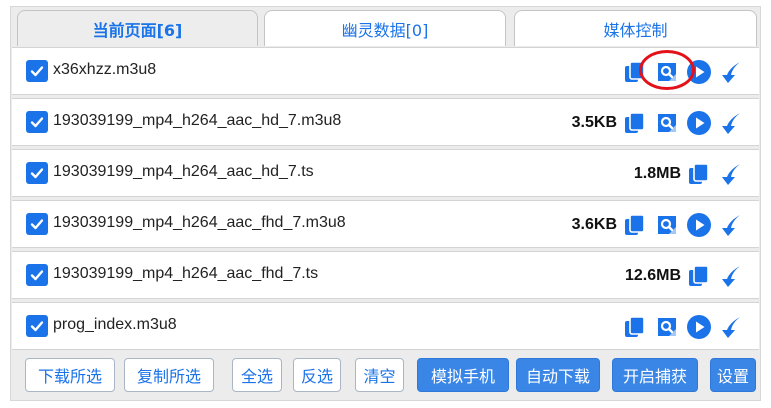  I want to click on file-size: 1.8MB, so click(657, 173).